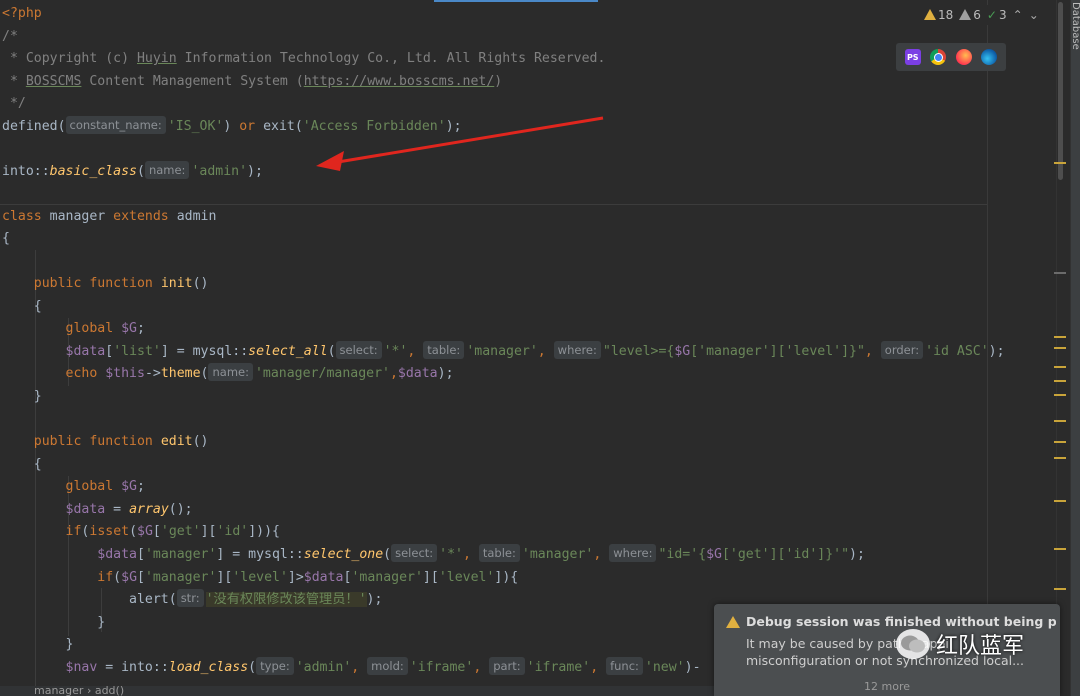 This screenshot has width=1080, height=696. What do you see at coordinates (887, 686) in the screenshot?
I see `more-notifications-link: 12 more` at bounding box center [887, 686].